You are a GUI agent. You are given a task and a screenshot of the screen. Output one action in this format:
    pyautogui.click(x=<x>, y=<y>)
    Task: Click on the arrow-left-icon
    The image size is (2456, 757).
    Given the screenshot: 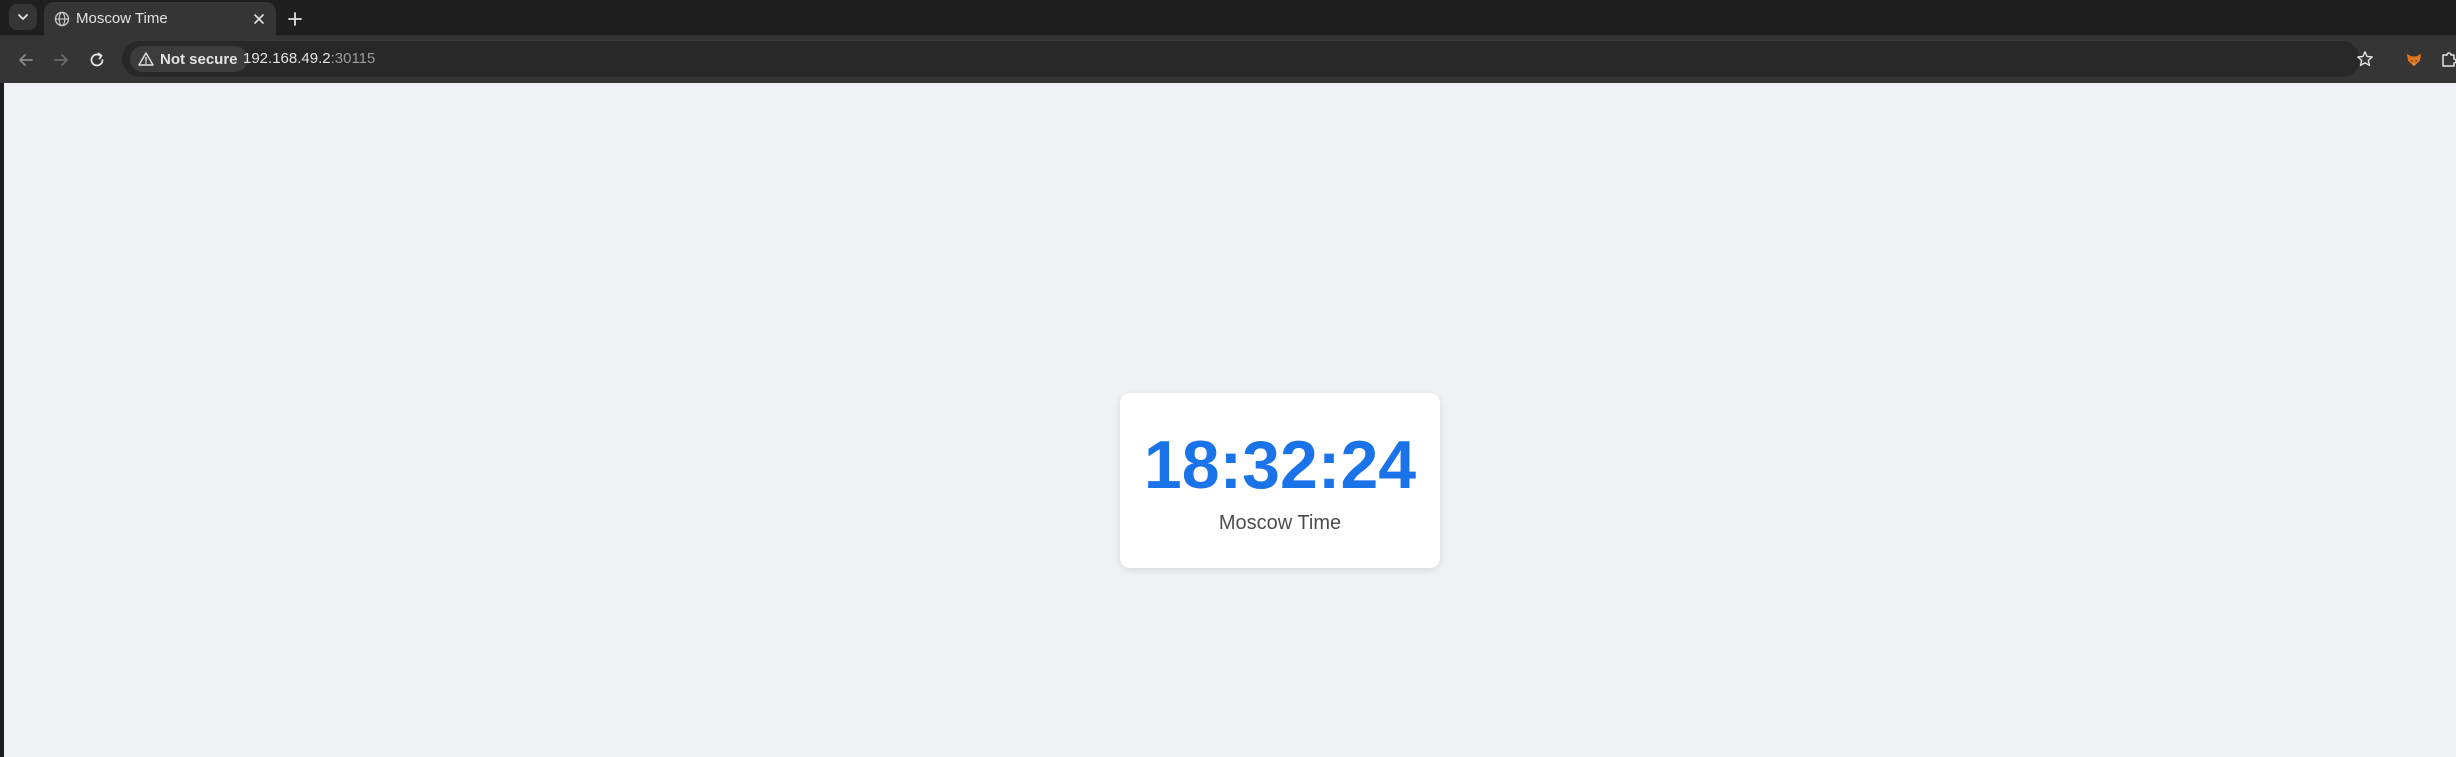 What is the action you would take?
    pyautogui.click(x=26, y=60)
    